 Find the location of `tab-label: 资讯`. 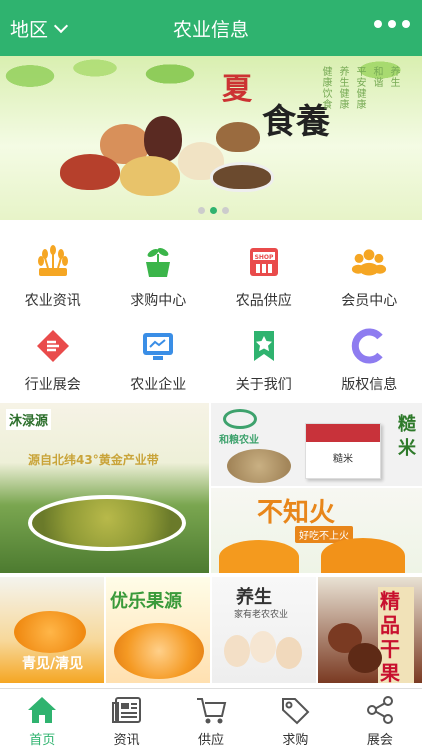

tab-label: 资讯 is located at coordinates (126, 740).